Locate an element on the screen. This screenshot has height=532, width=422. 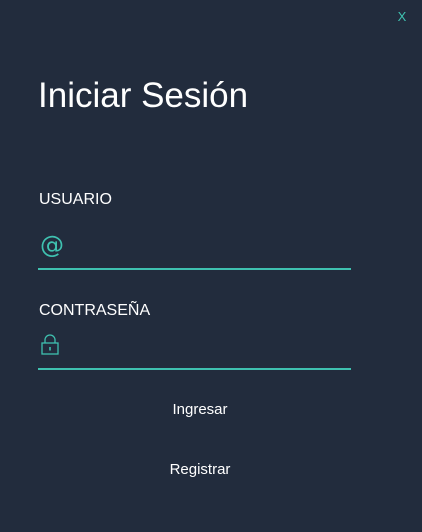
password-field-container is located at coordinates (194, 352).